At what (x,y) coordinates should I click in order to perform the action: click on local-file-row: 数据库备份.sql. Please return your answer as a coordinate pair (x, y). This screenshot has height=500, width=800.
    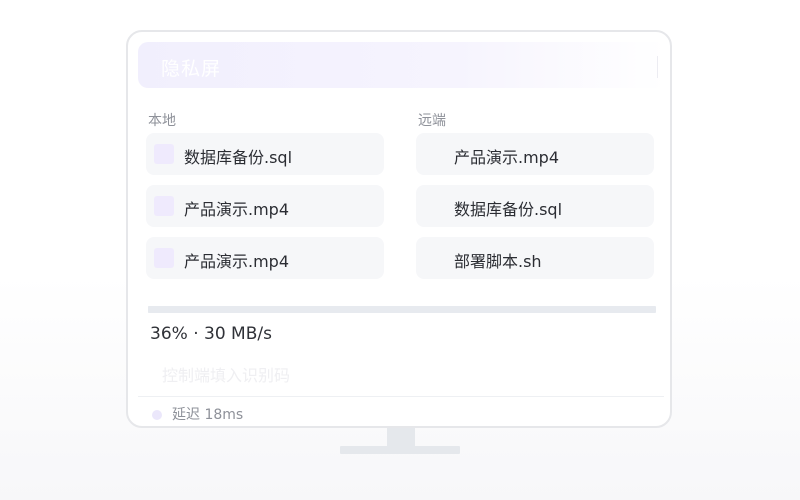
    Looking at the image, I should click on (265, 154).